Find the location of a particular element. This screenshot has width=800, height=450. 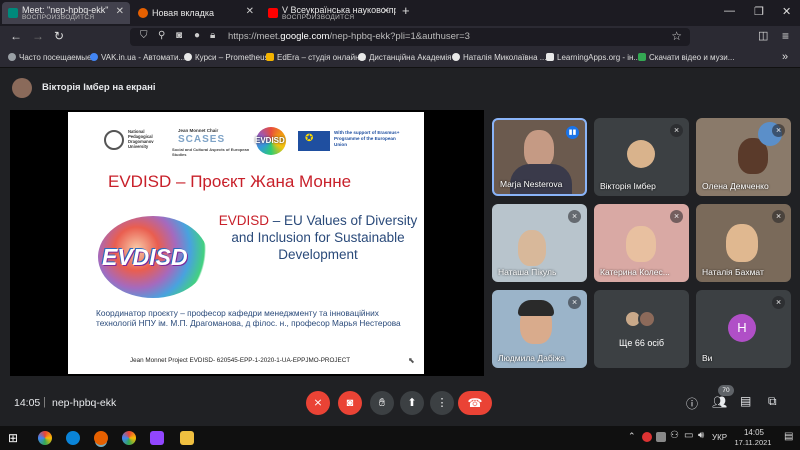

raise-hand-button: ✋︎ is located at coordinates (382, 403).